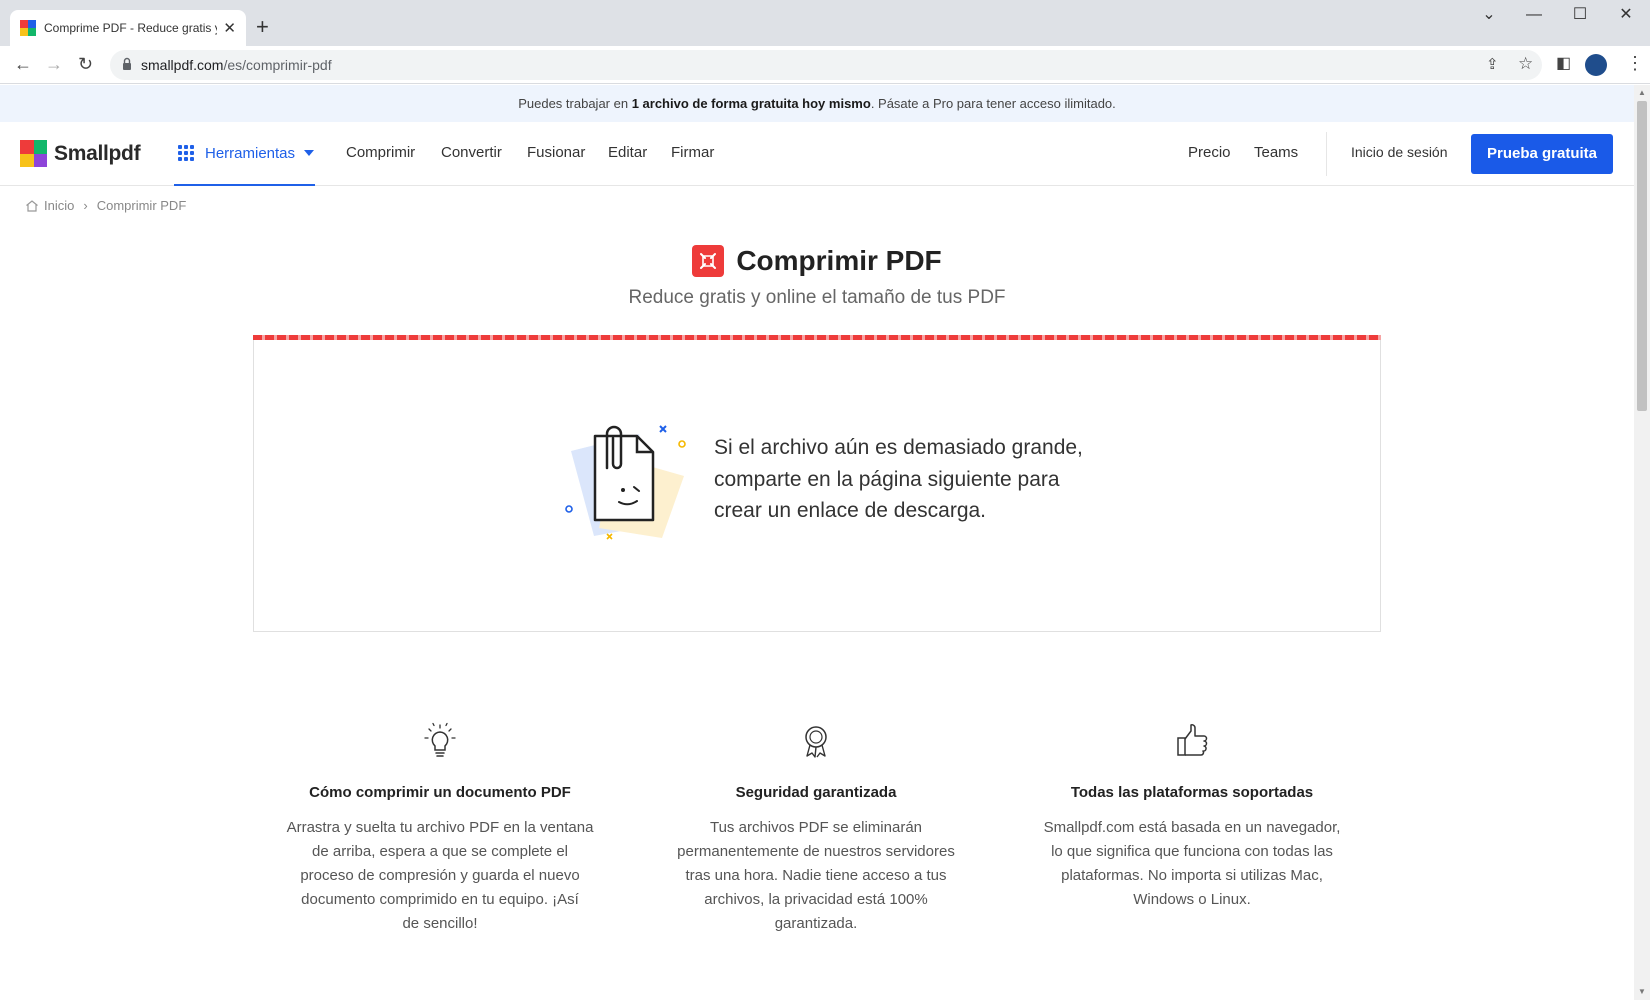 This screenshot has height=1000, width=1650. I want to click on back-arrow-icon: ←, so click(23, 64).